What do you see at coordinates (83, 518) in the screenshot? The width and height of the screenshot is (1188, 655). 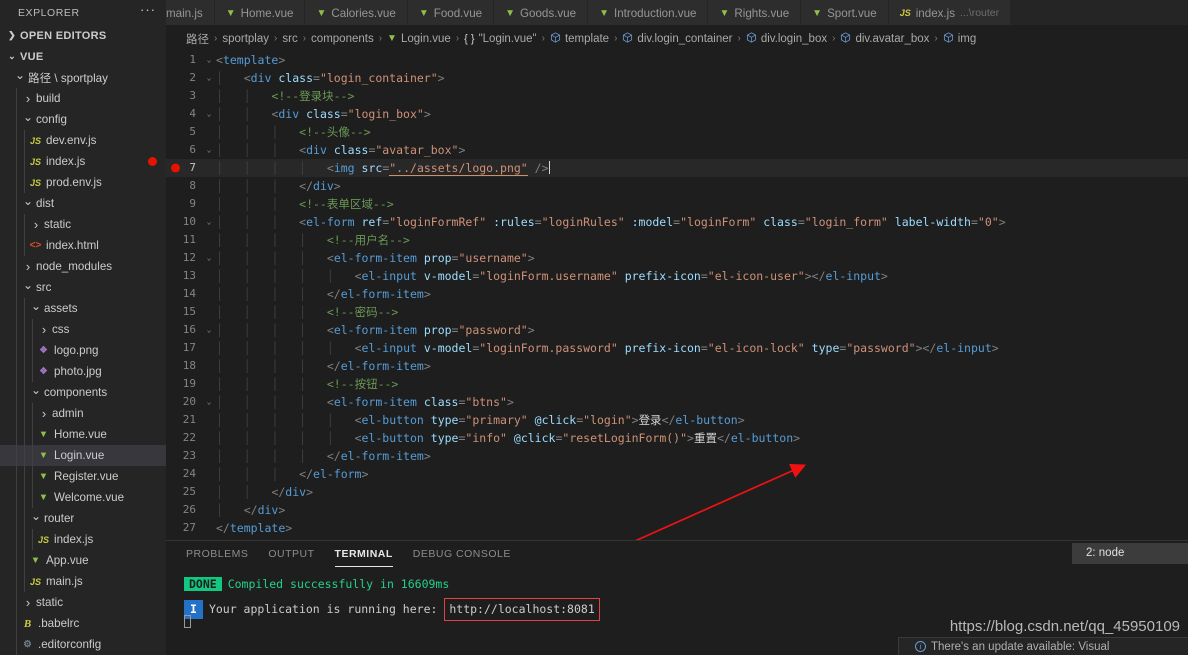 I see `tree-item-router: ⌄ router` at bounding box center [83, 518].